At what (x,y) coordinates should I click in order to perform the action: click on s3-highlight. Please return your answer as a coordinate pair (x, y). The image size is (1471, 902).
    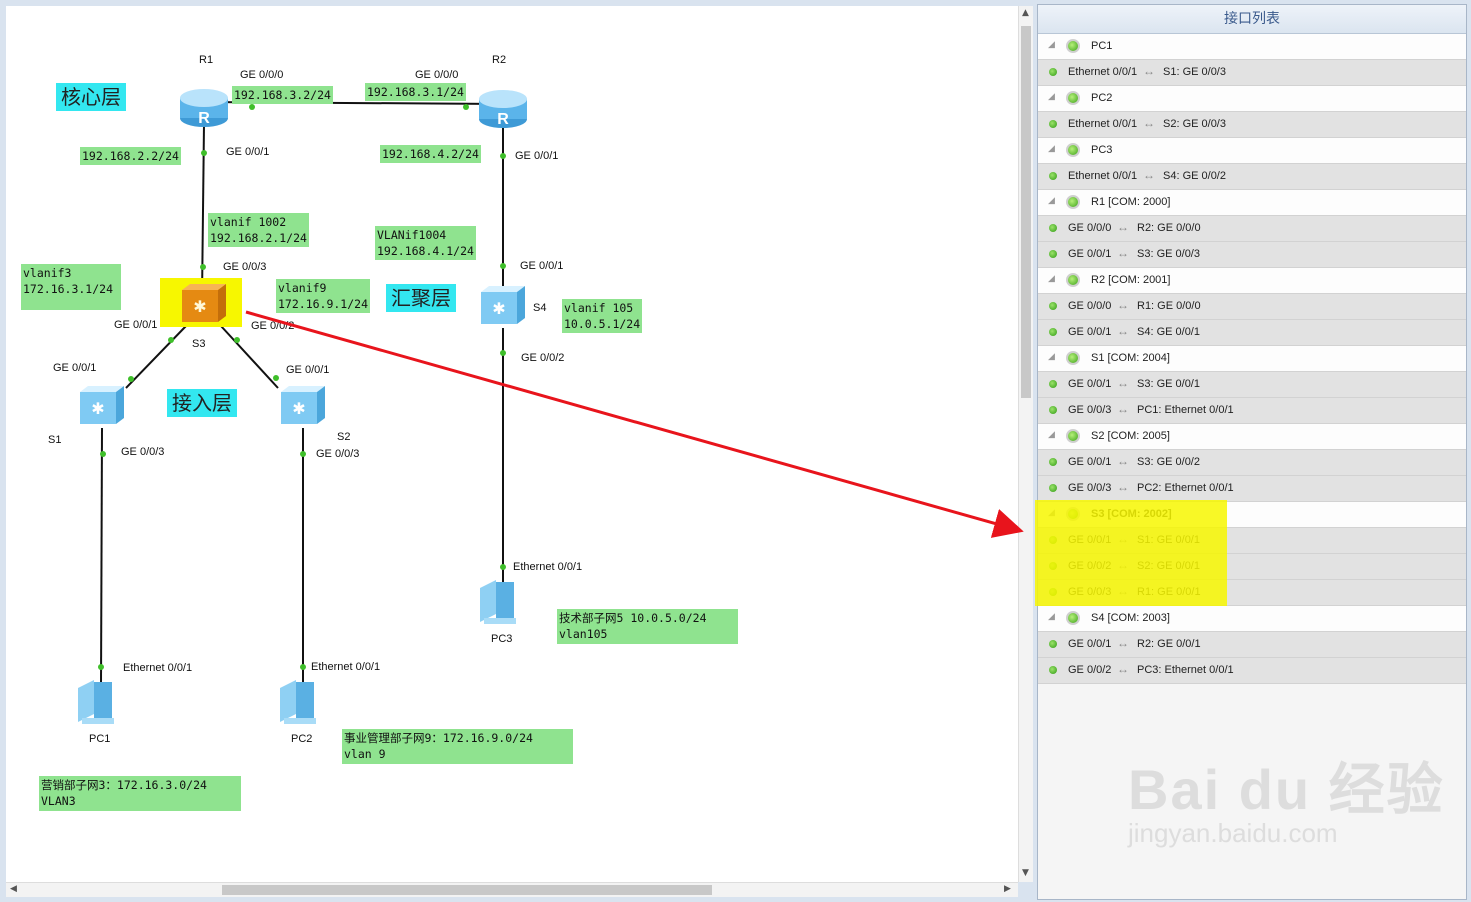
    Looking at the image, I should click on (1131, 553).